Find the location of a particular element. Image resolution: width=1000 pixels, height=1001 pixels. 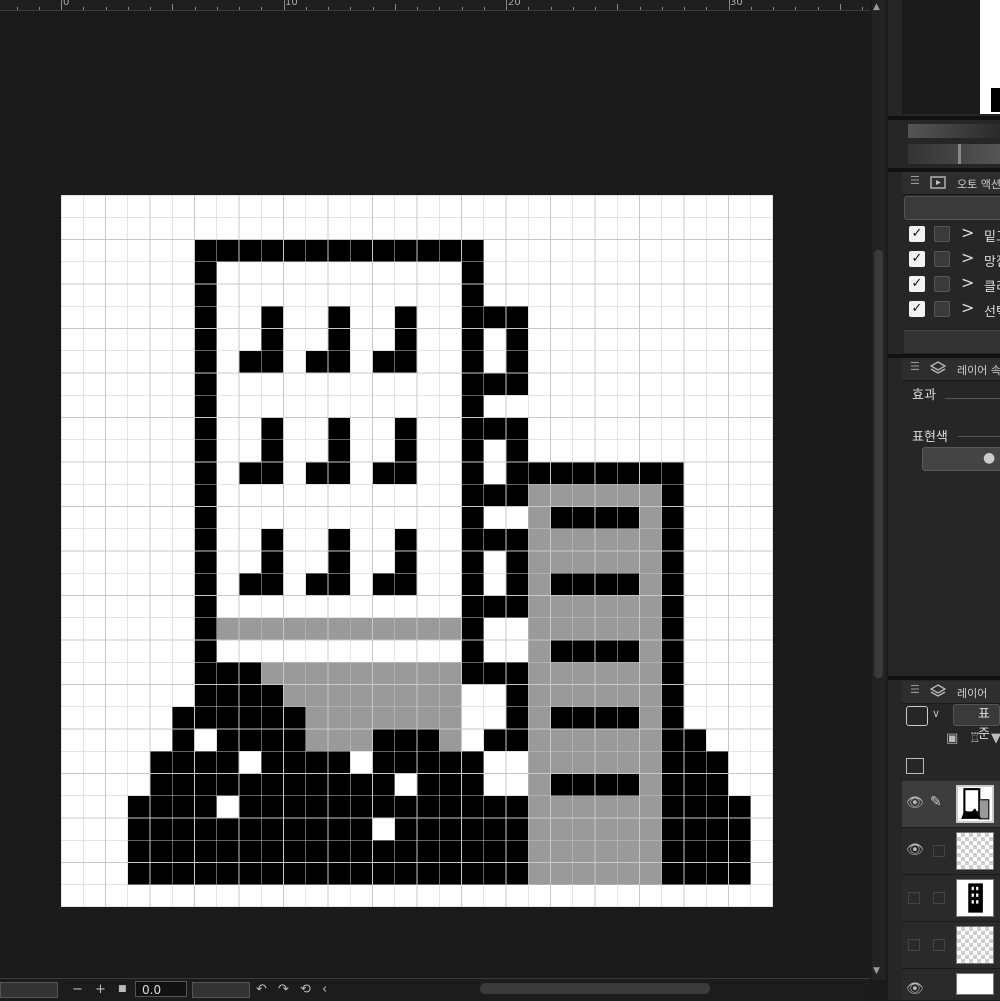

auto-action-item: ✓ > 클리 is located at coordinates (953, 285).